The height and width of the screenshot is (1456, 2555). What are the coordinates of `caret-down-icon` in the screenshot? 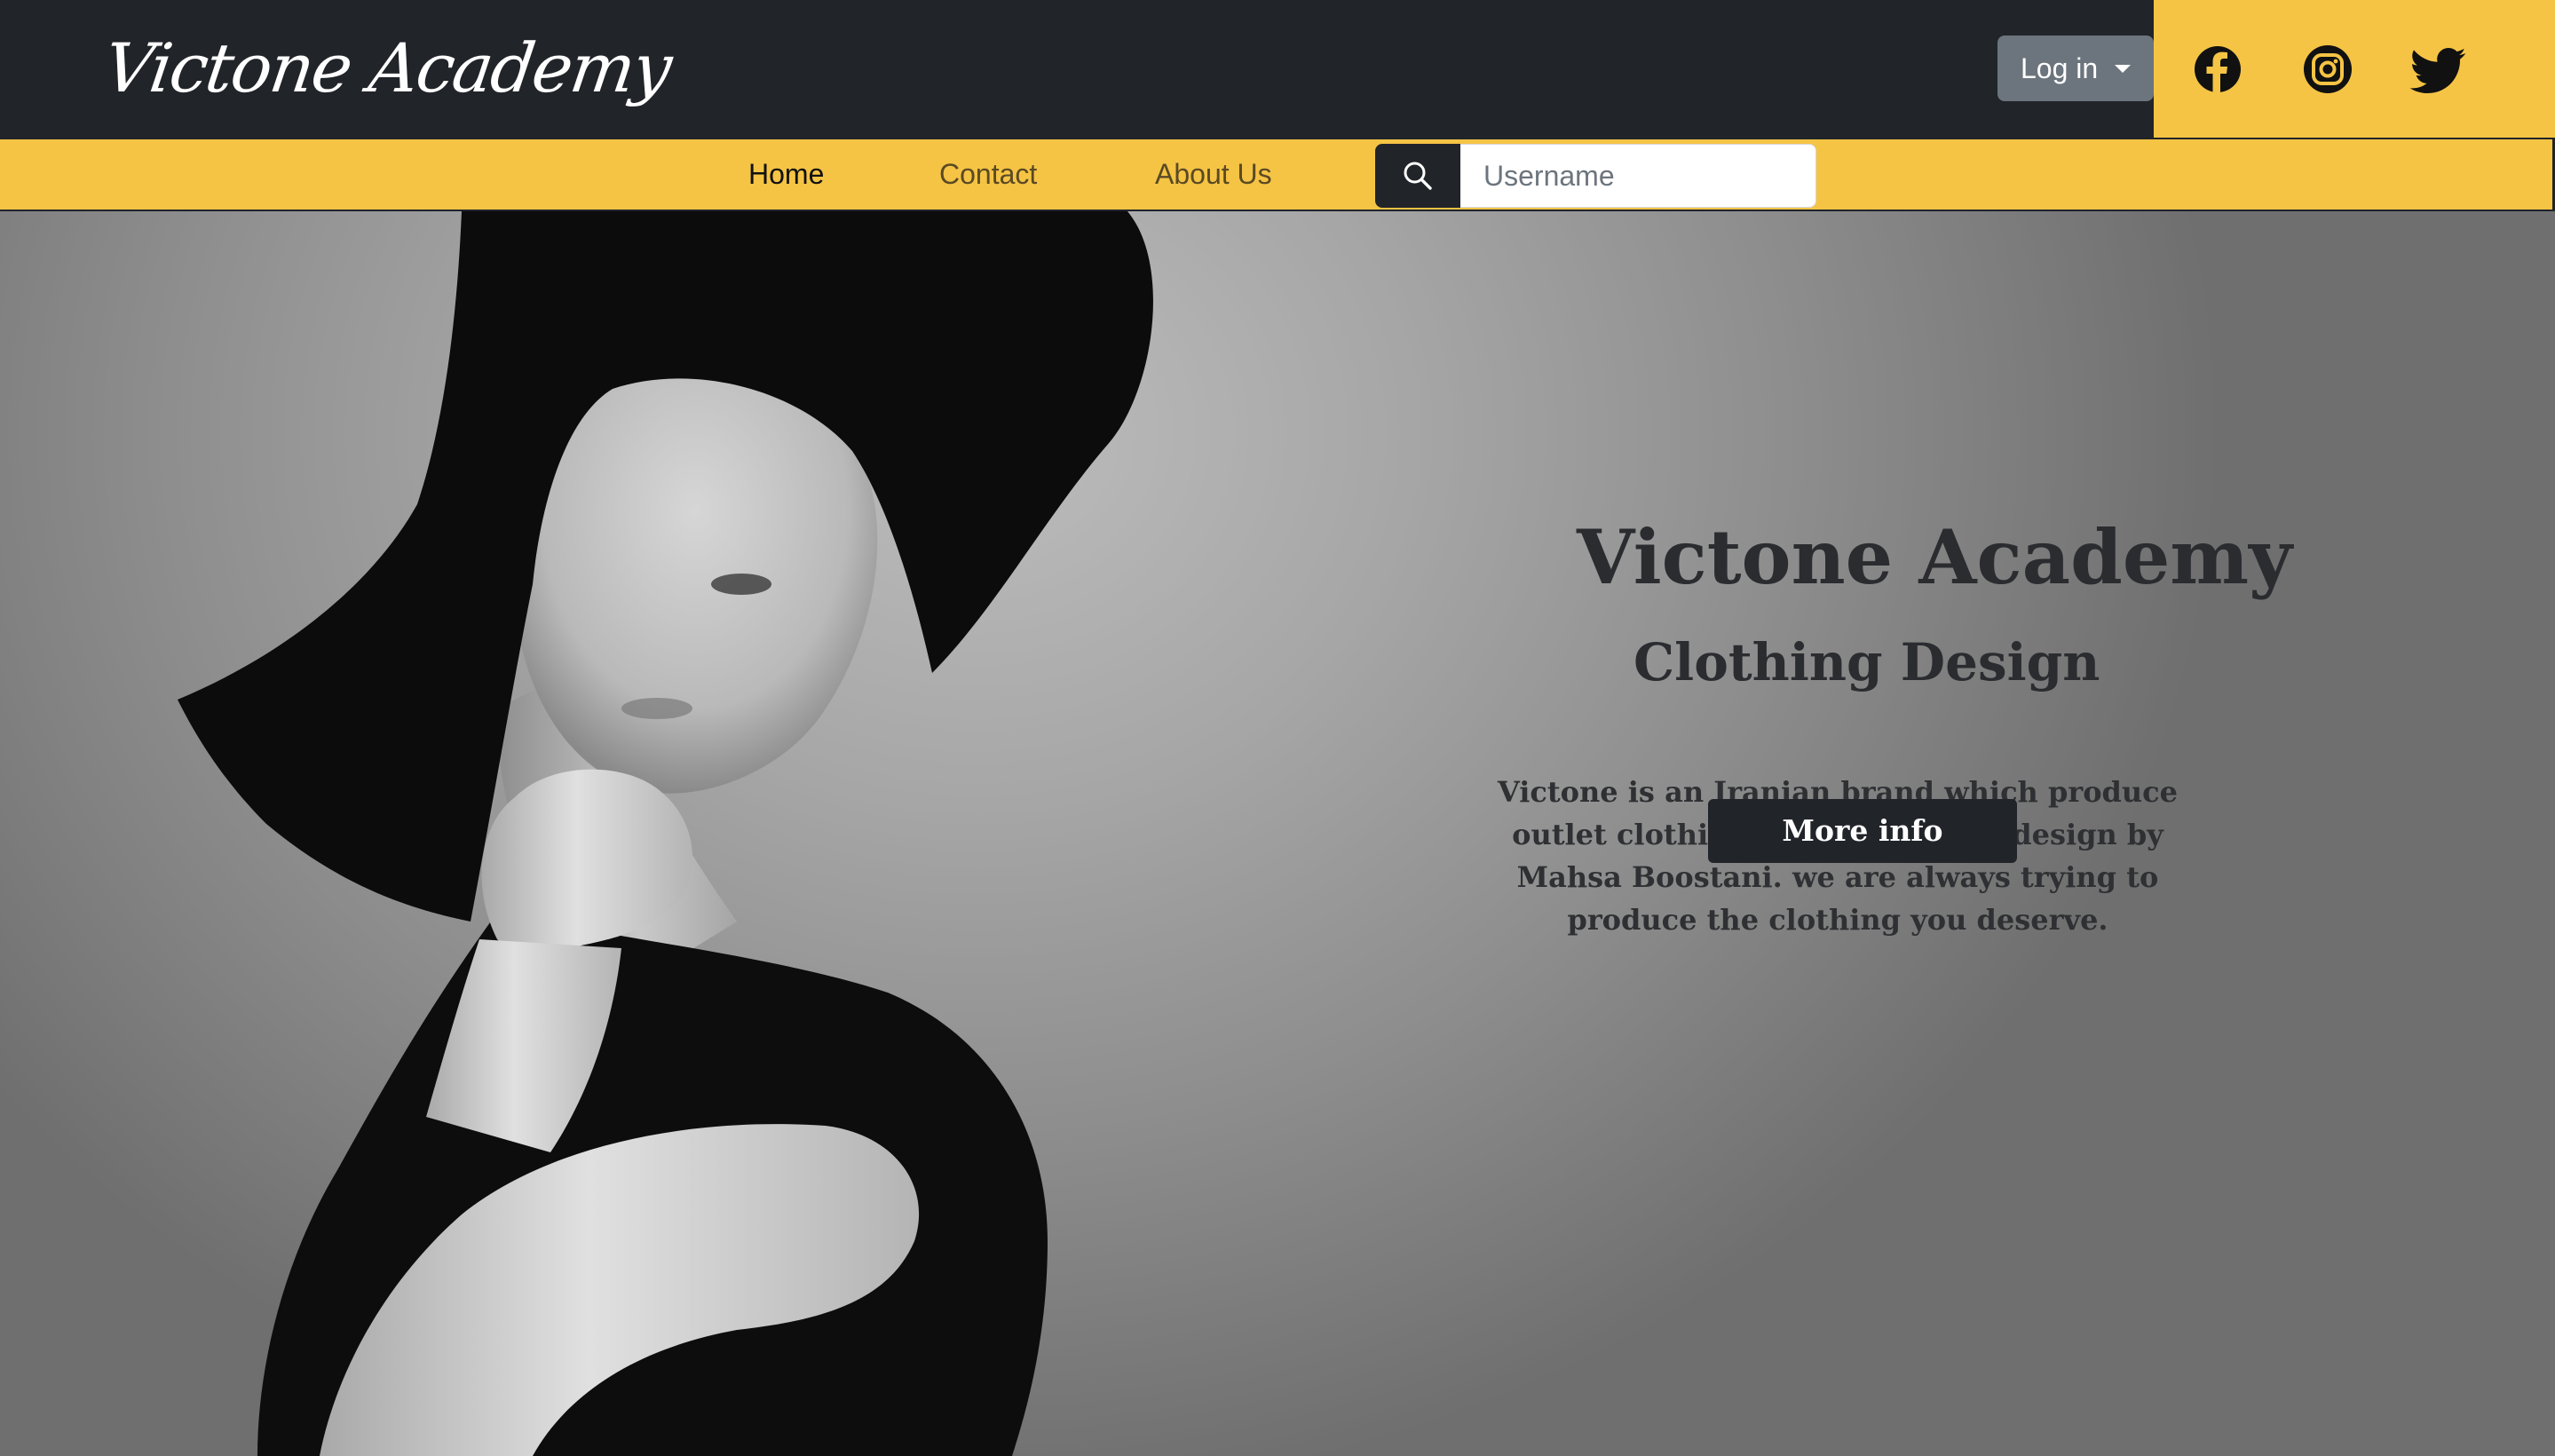 It's located at (2123, 69).